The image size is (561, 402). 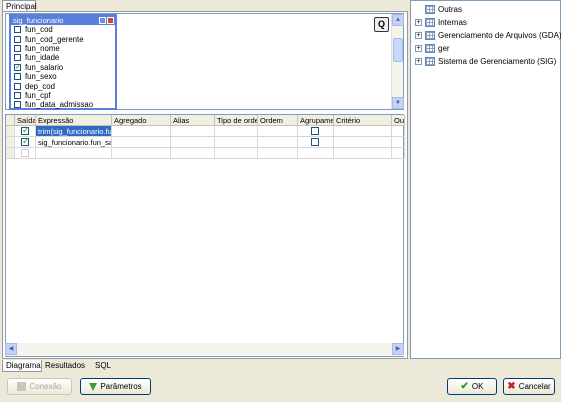 I want to click on table-window-title: sig_funcionario, so click(x=63, y=20).